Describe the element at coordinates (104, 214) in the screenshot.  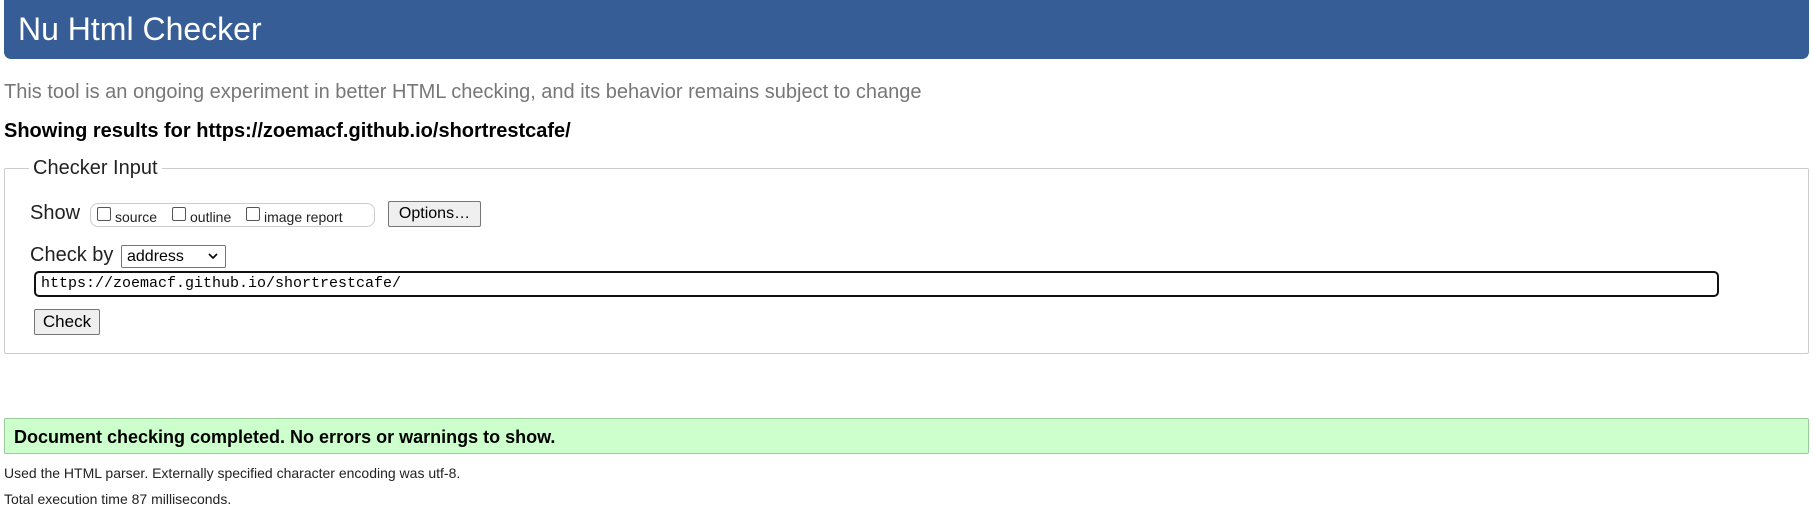
I see `source-checkbox` at that location.